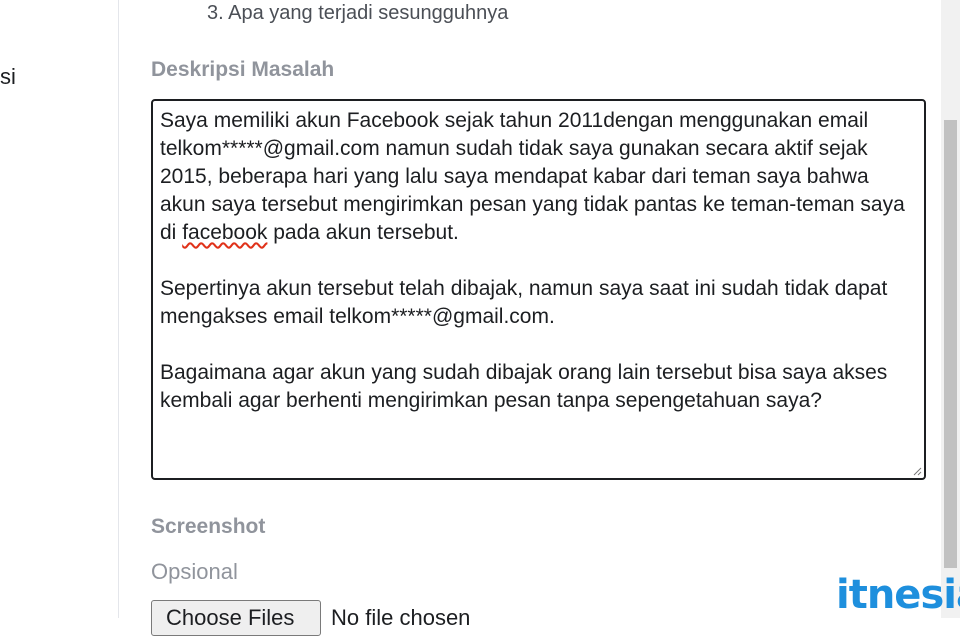  I want to click on description-para1-end: pada akun tersebut., so click(363, 232).